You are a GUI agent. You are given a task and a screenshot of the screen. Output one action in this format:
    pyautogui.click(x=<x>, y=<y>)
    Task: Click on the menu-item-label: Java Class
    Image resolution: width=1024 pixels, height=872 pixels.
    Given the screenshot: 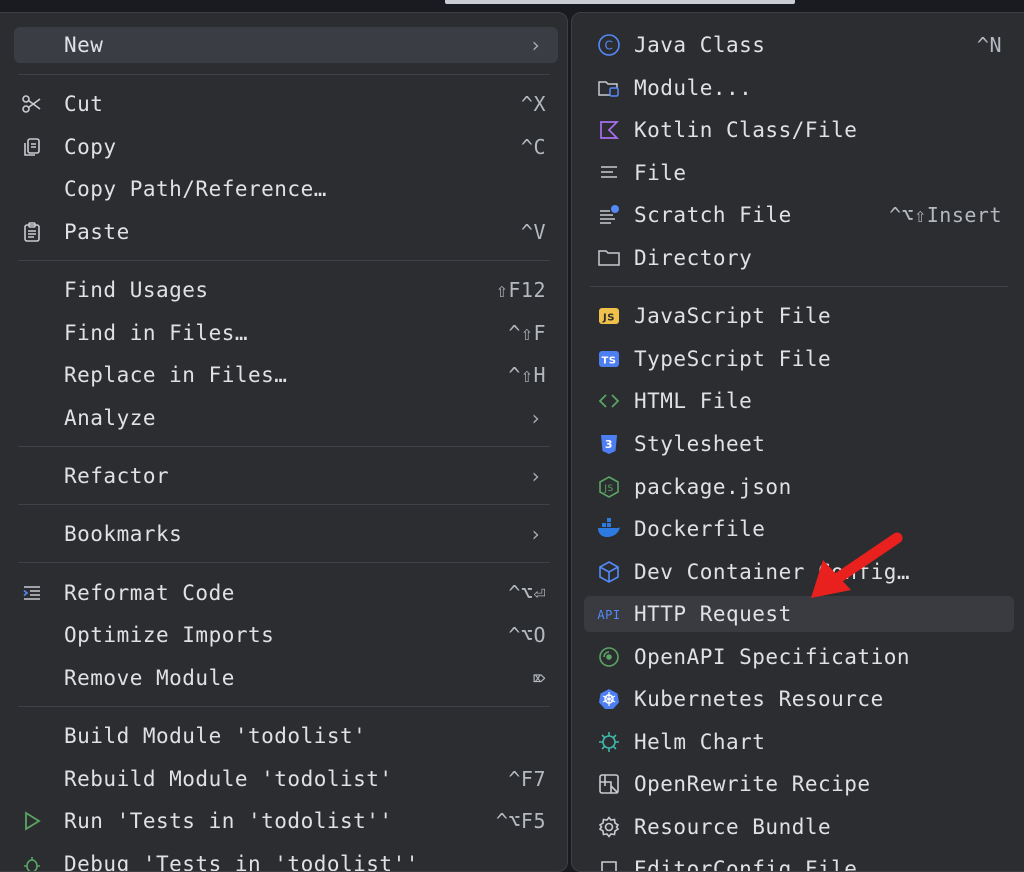 What is the action you would take?
    pyautogui.click(x=700, y=45)
    